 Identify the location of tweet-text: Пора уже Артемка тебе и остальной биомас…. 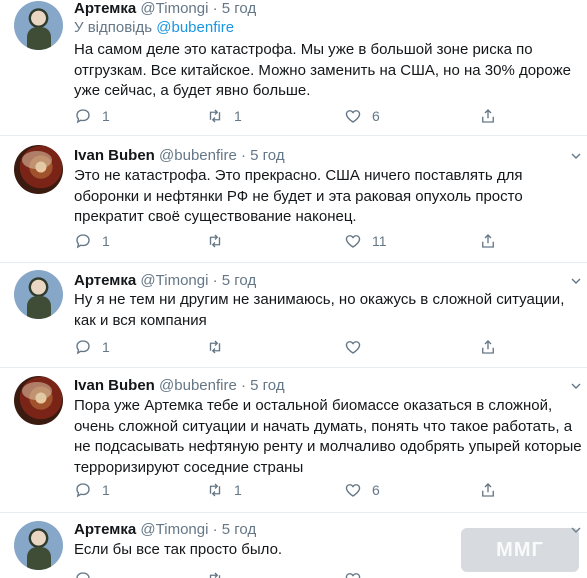
(328, 436).